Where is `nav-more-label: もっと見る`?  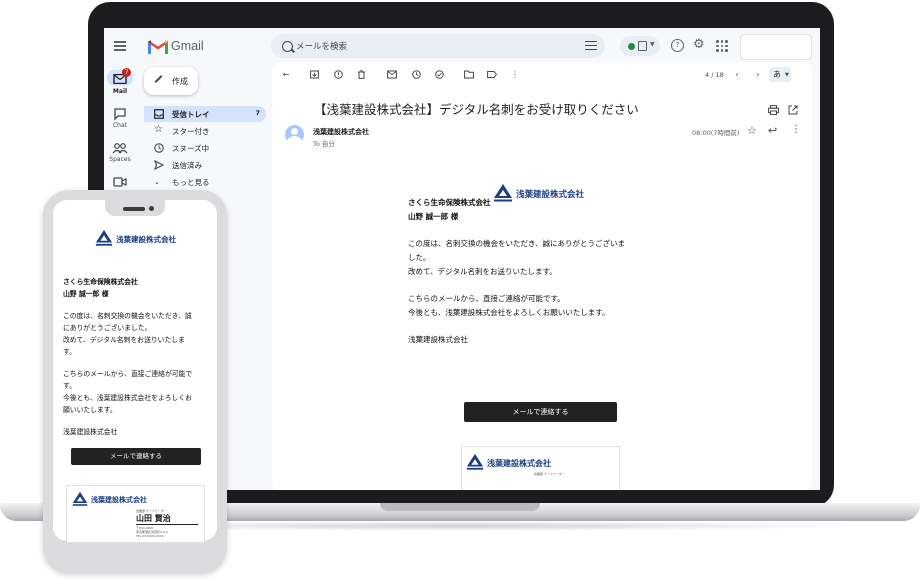 nav-more-label: もっと見る is located at coordinates (191, 182).